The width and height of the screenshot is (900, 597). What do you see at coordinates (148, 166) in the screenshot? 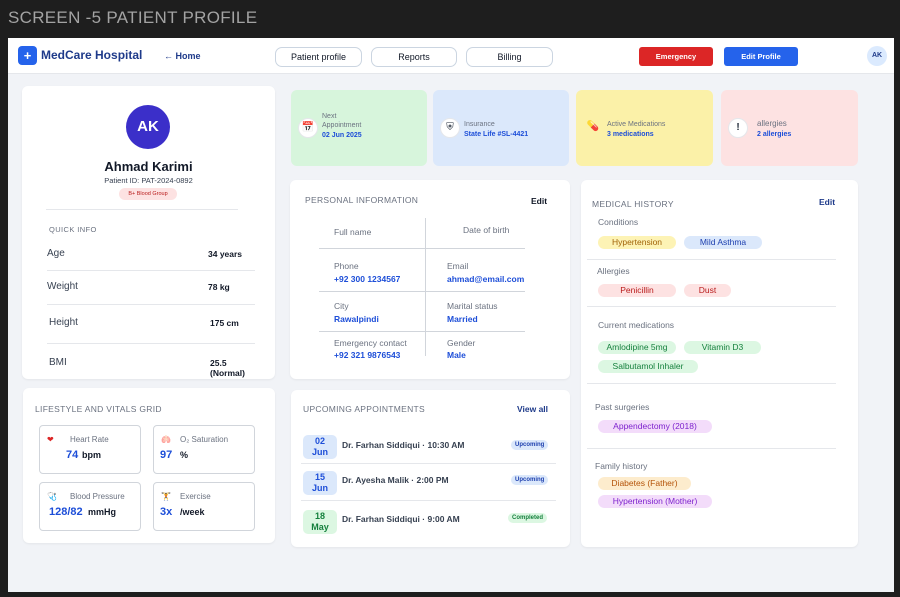
I see `patient-name: Ahmad Karimi` at bounding box center [148, 166].